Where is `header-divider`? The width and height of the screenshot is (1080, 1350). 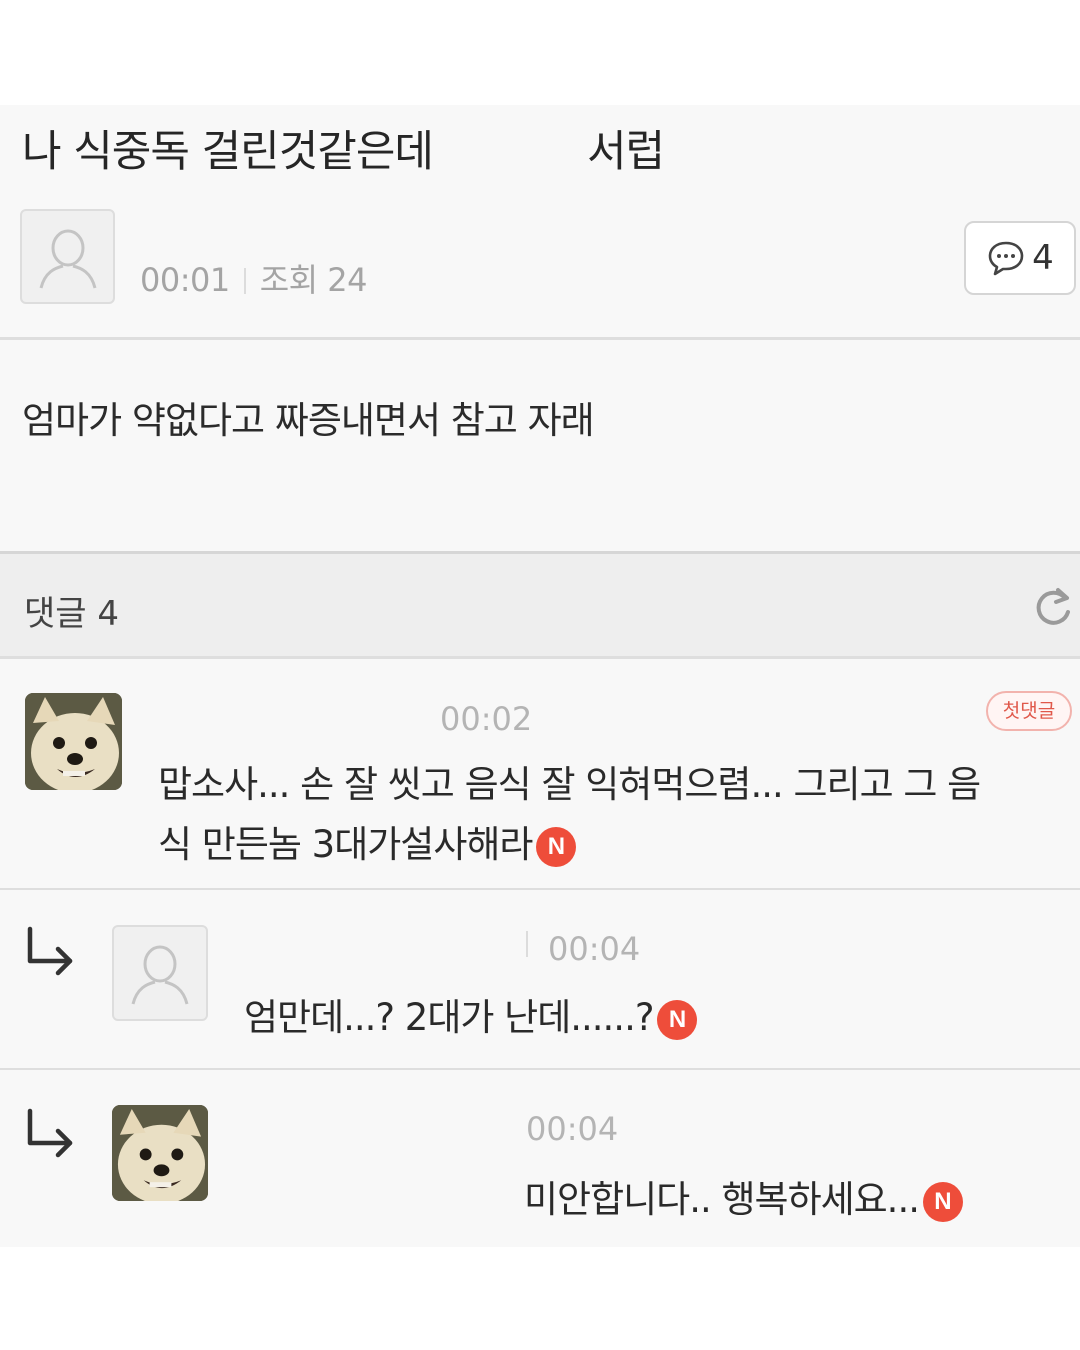 header-divider is located at coordinates (540, 338).